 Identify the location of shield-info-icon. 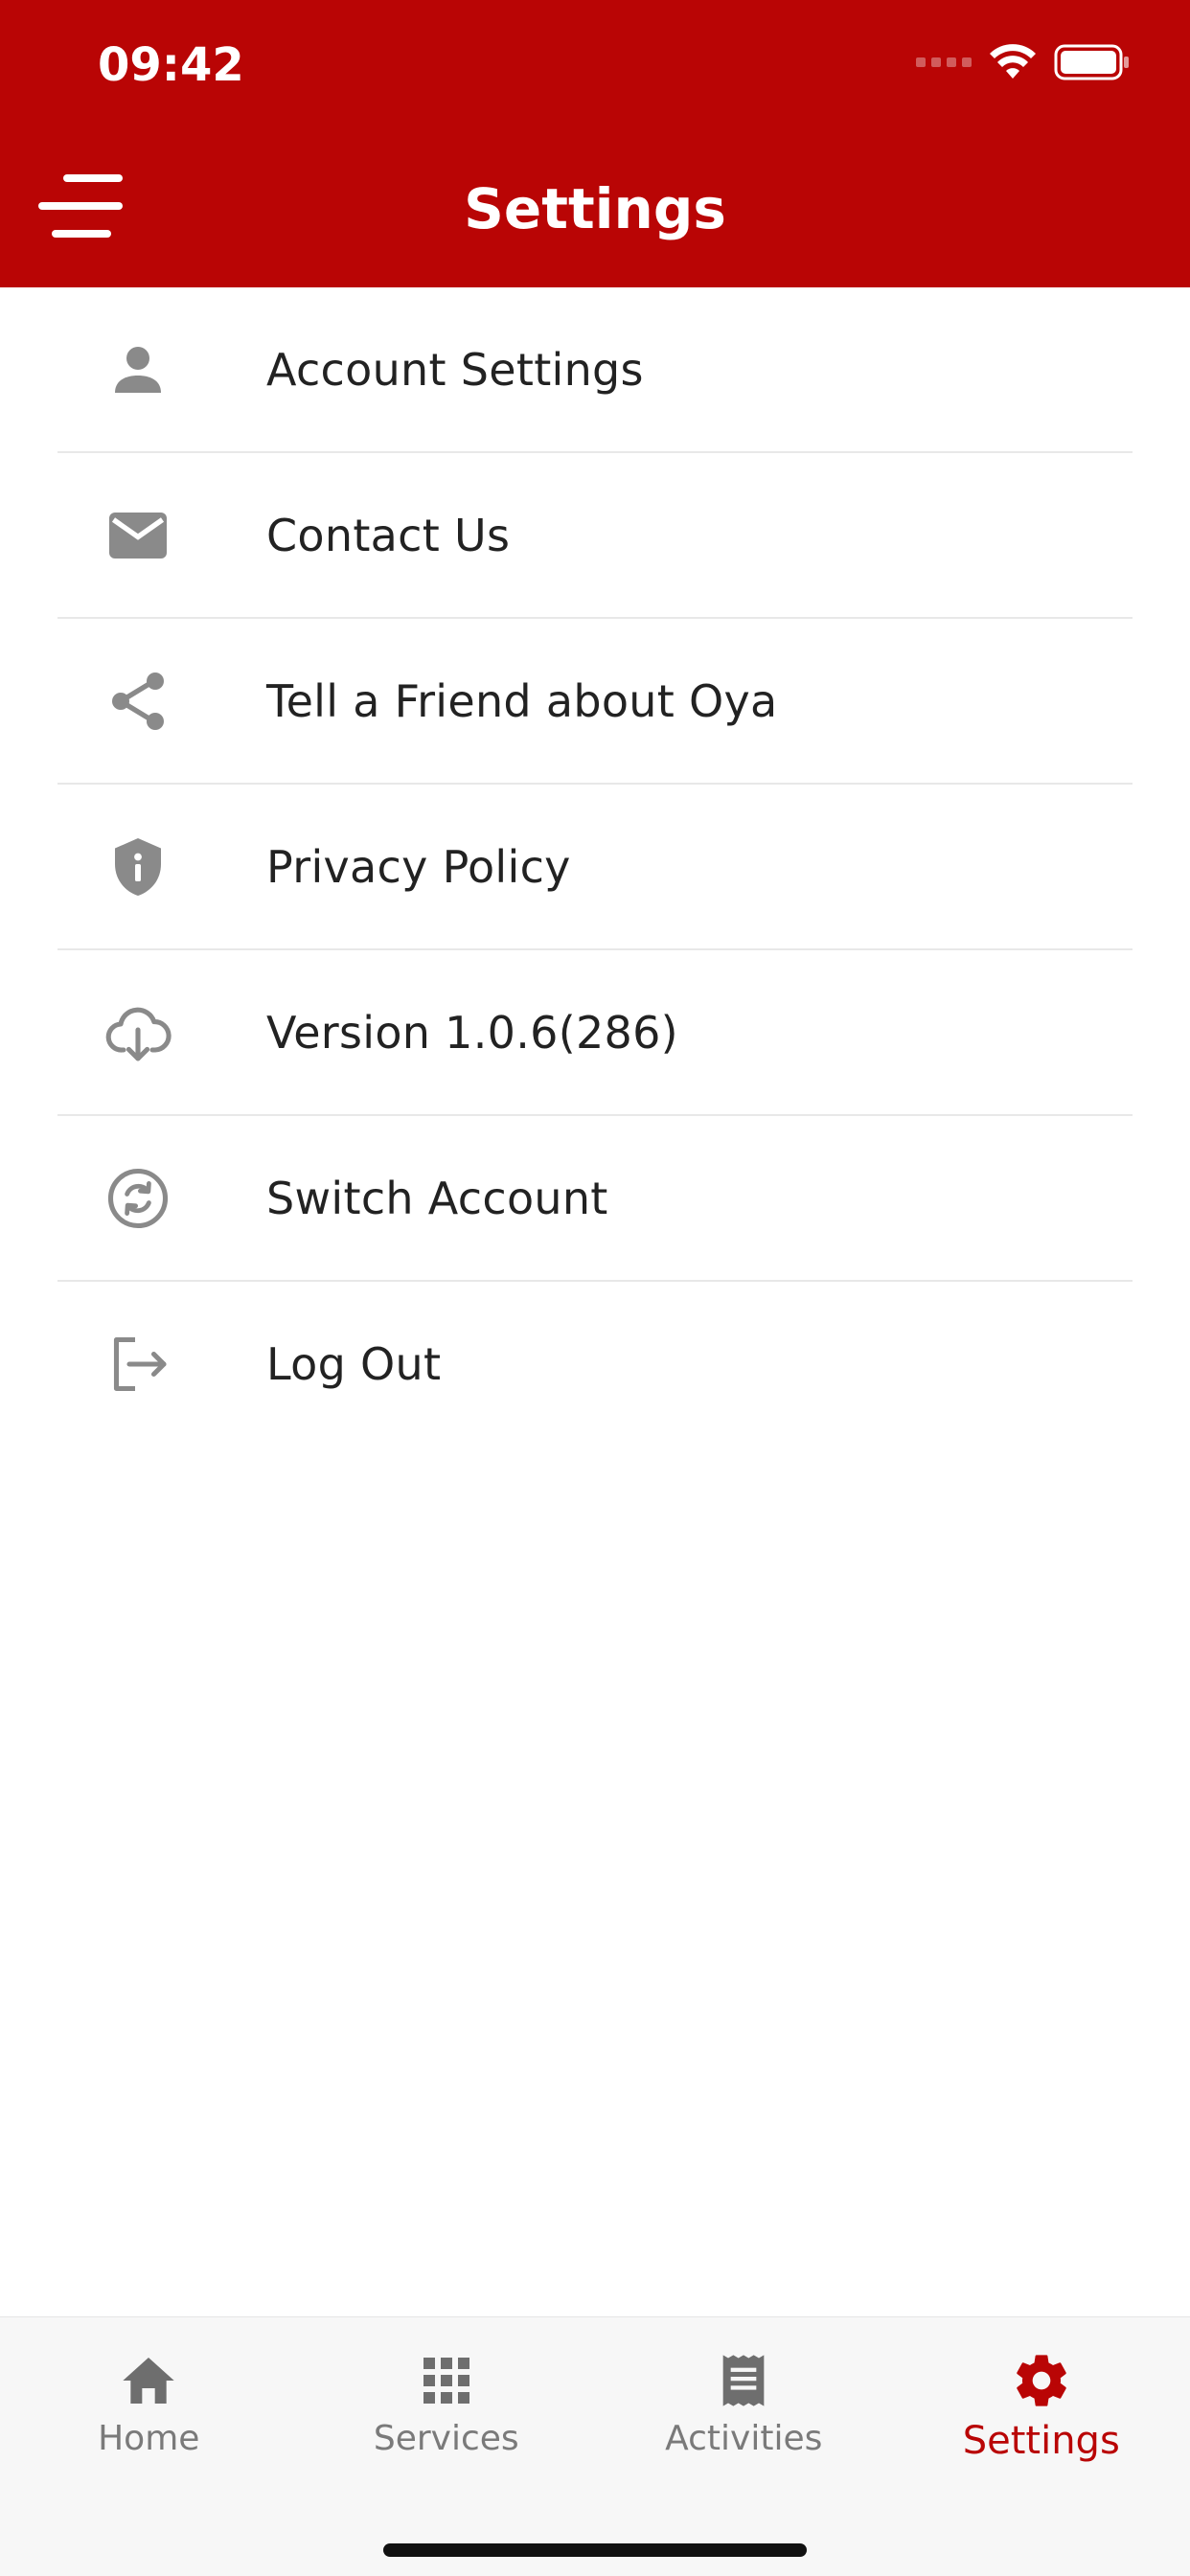
(137, 866).